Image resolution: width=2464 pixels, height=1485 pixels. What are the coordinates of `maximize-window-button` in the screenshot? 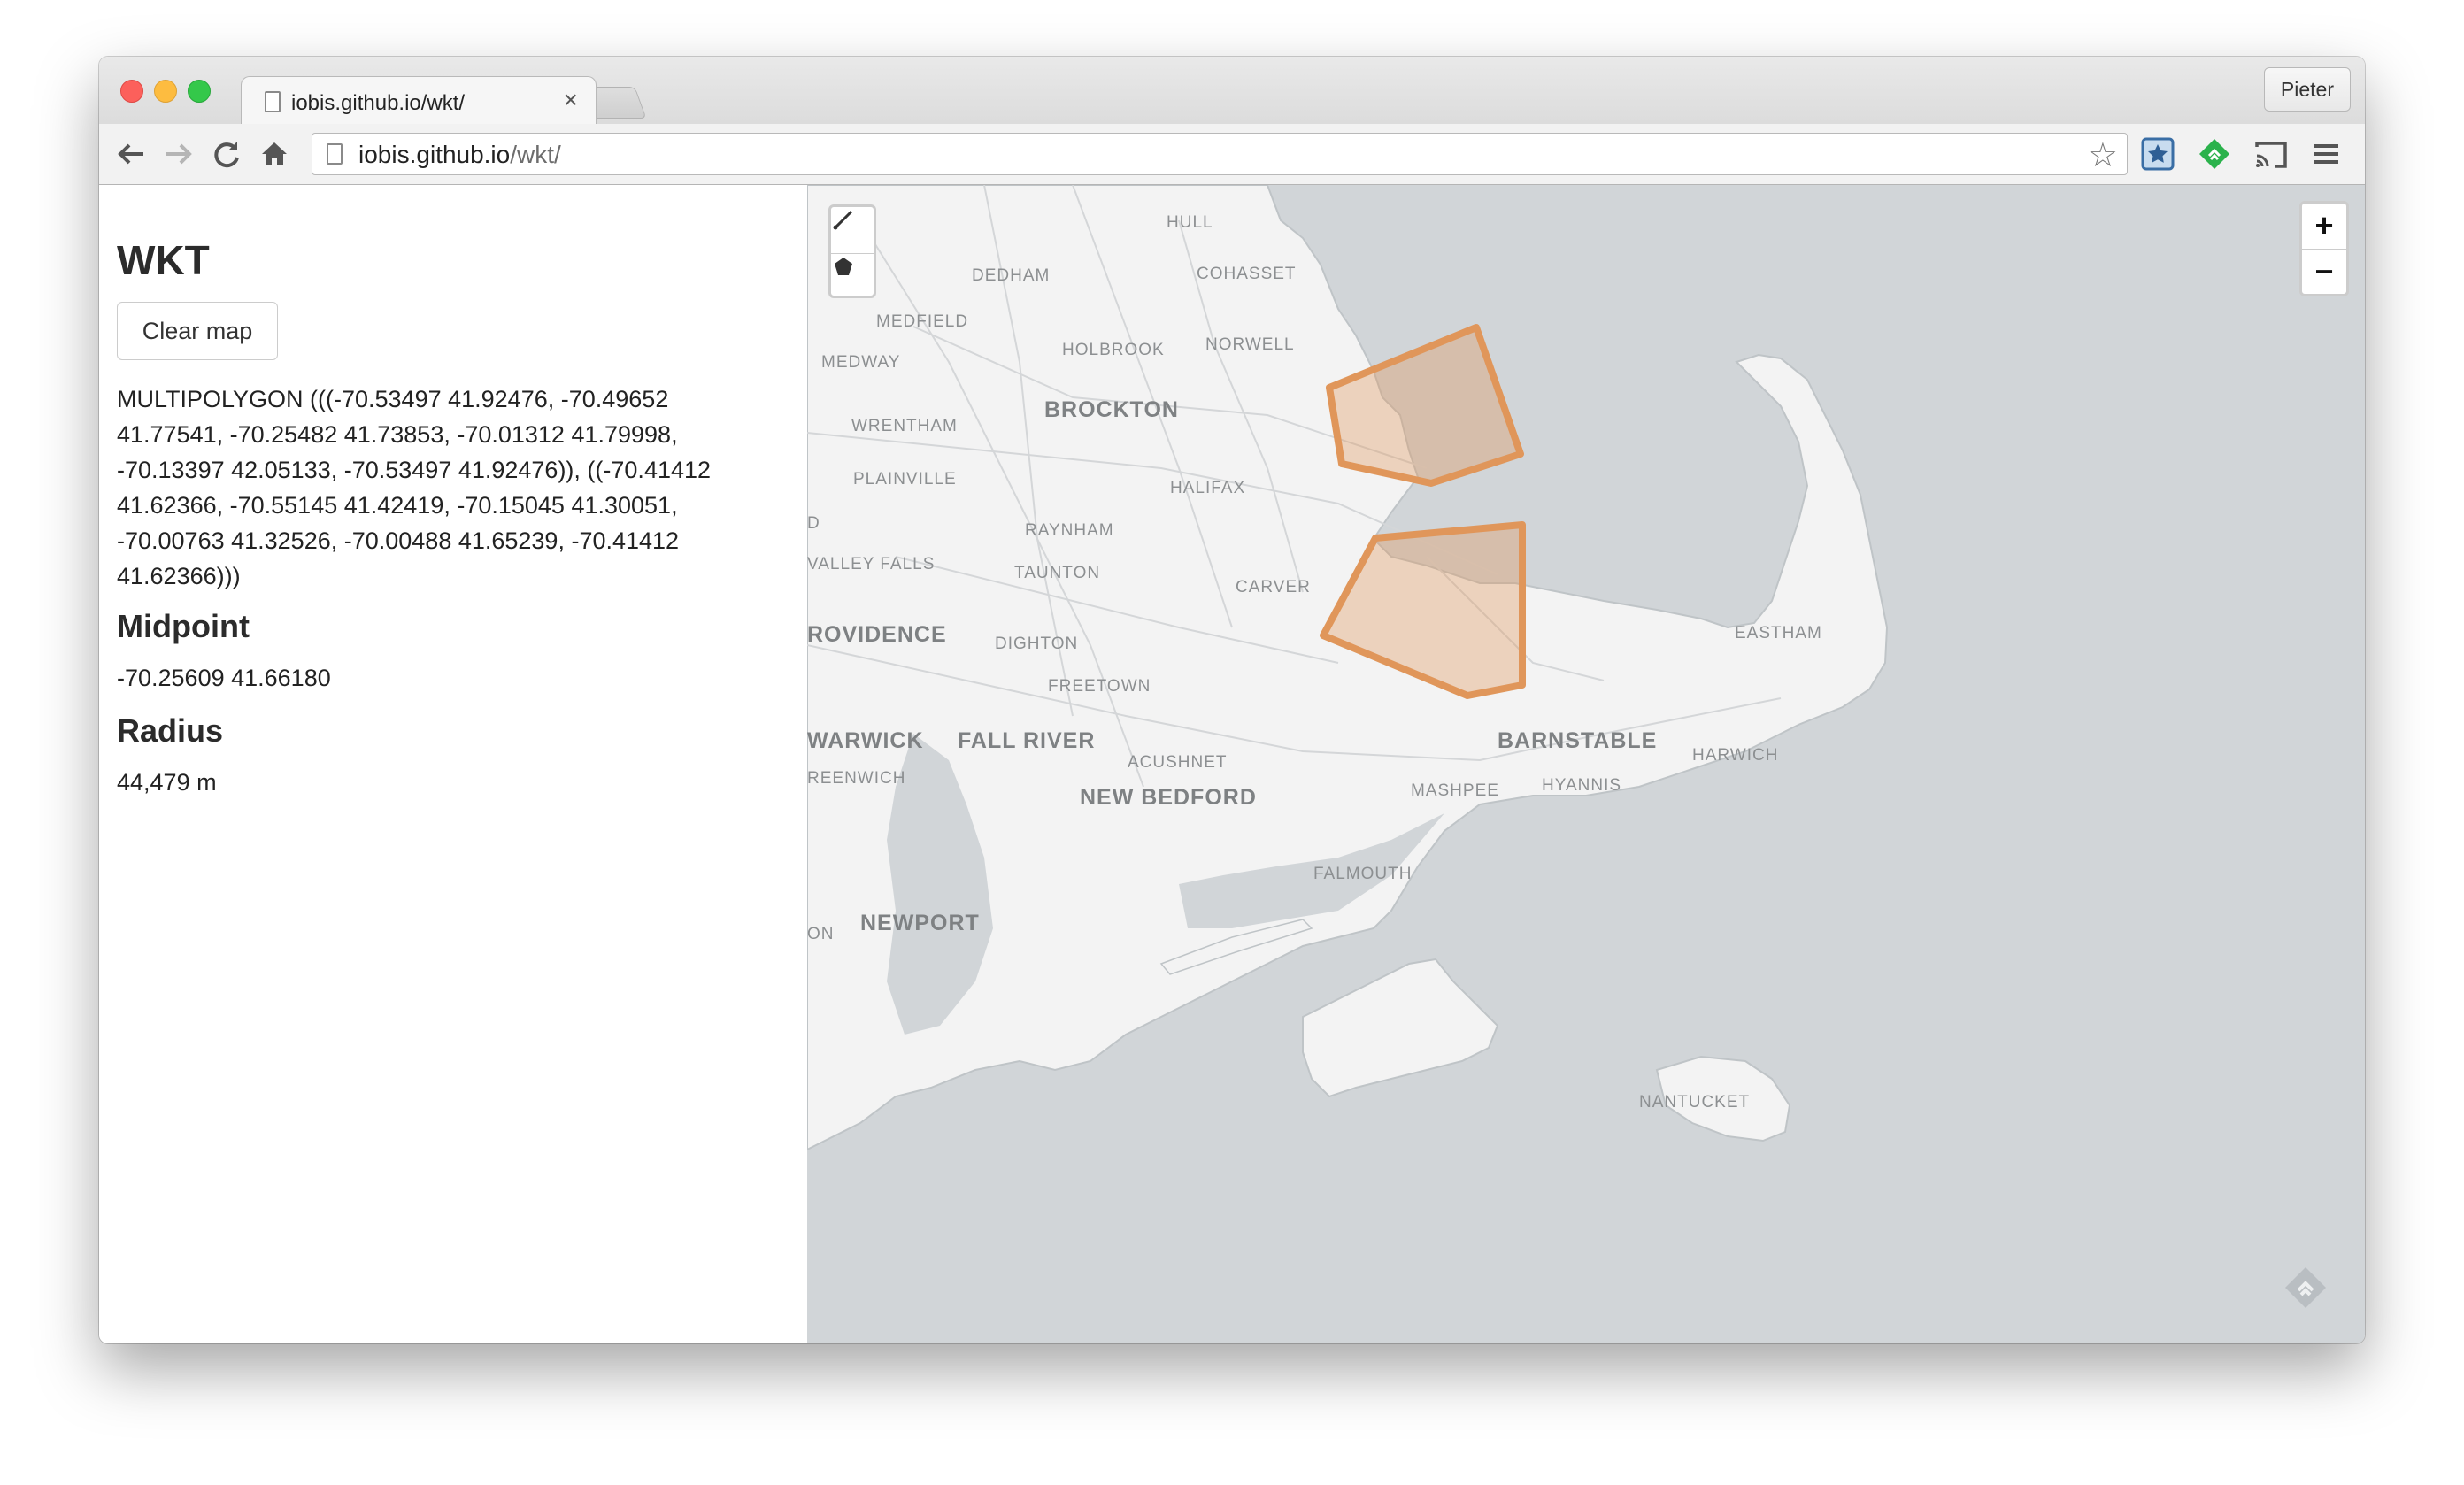 It's located at (199, 92).